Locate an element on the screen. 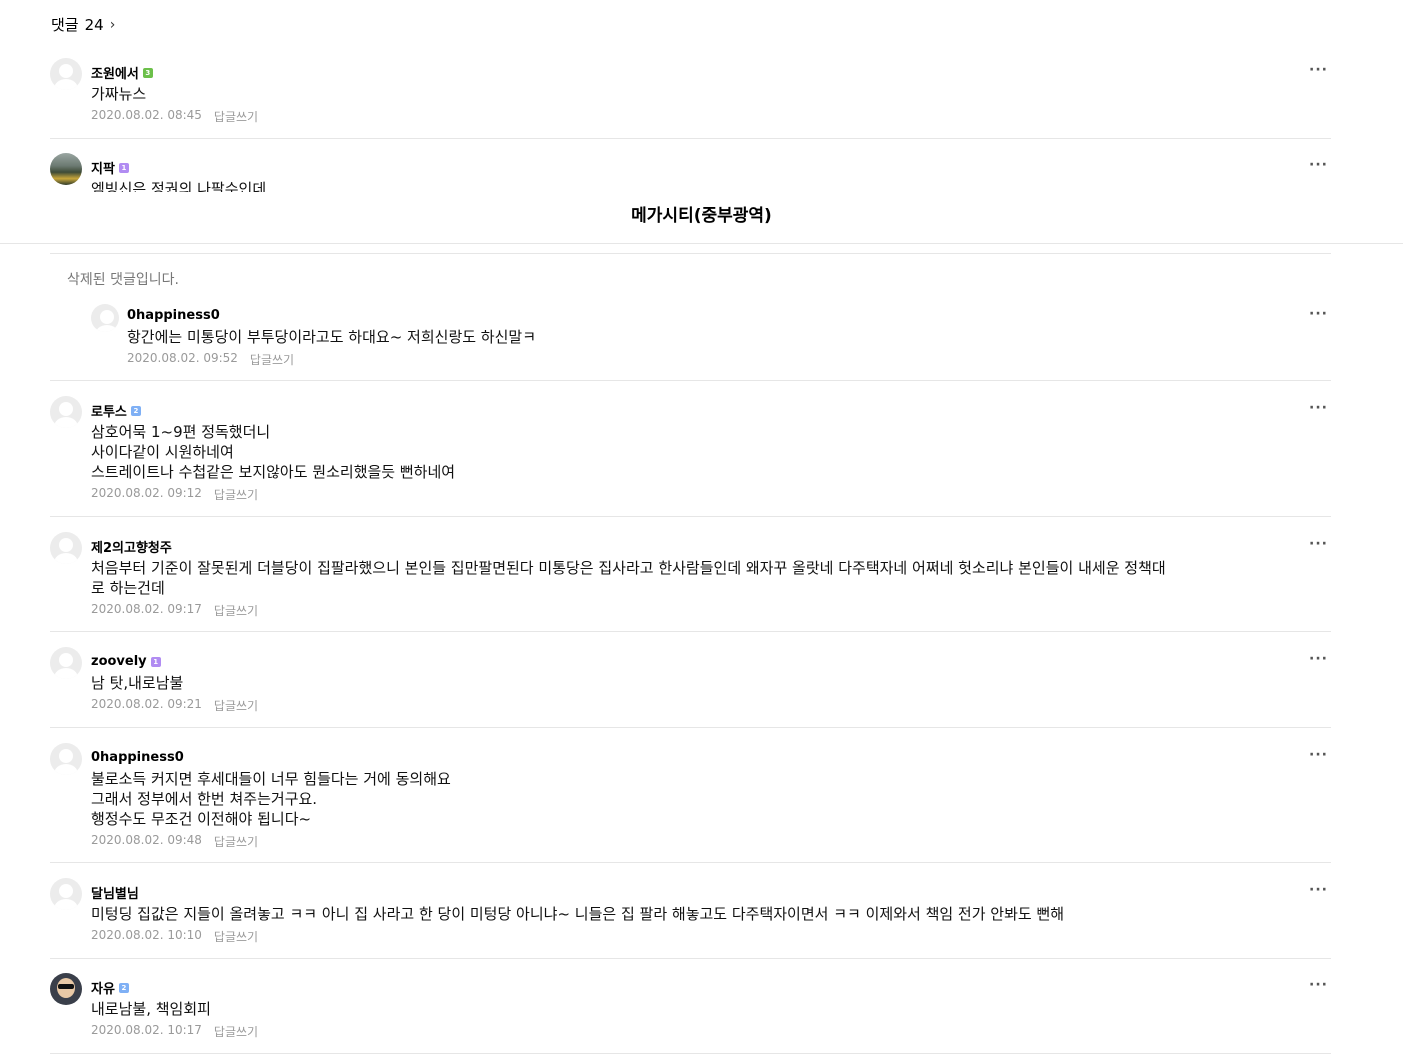  comment-date: 2020.08.02. 10:17 is located at coordinates (146, 1030).